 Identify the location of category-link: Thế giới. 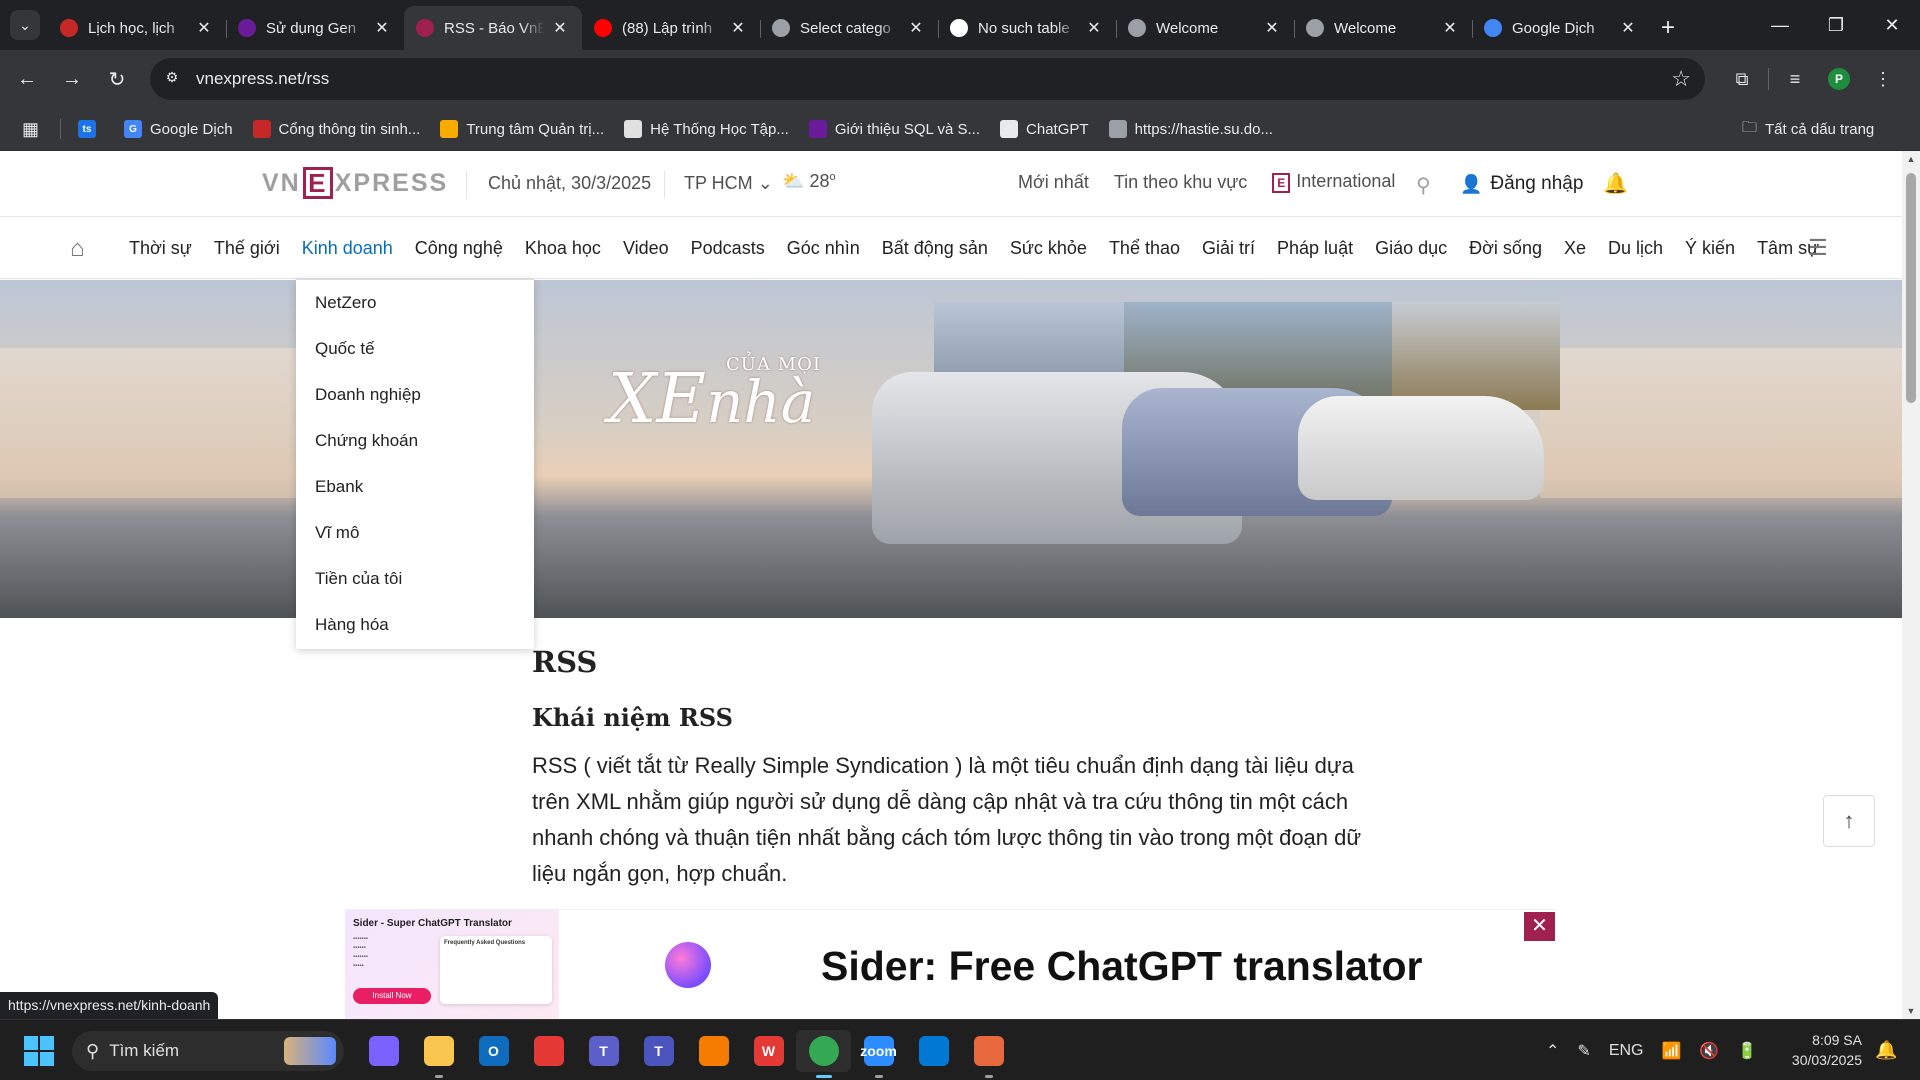
(247, 248).